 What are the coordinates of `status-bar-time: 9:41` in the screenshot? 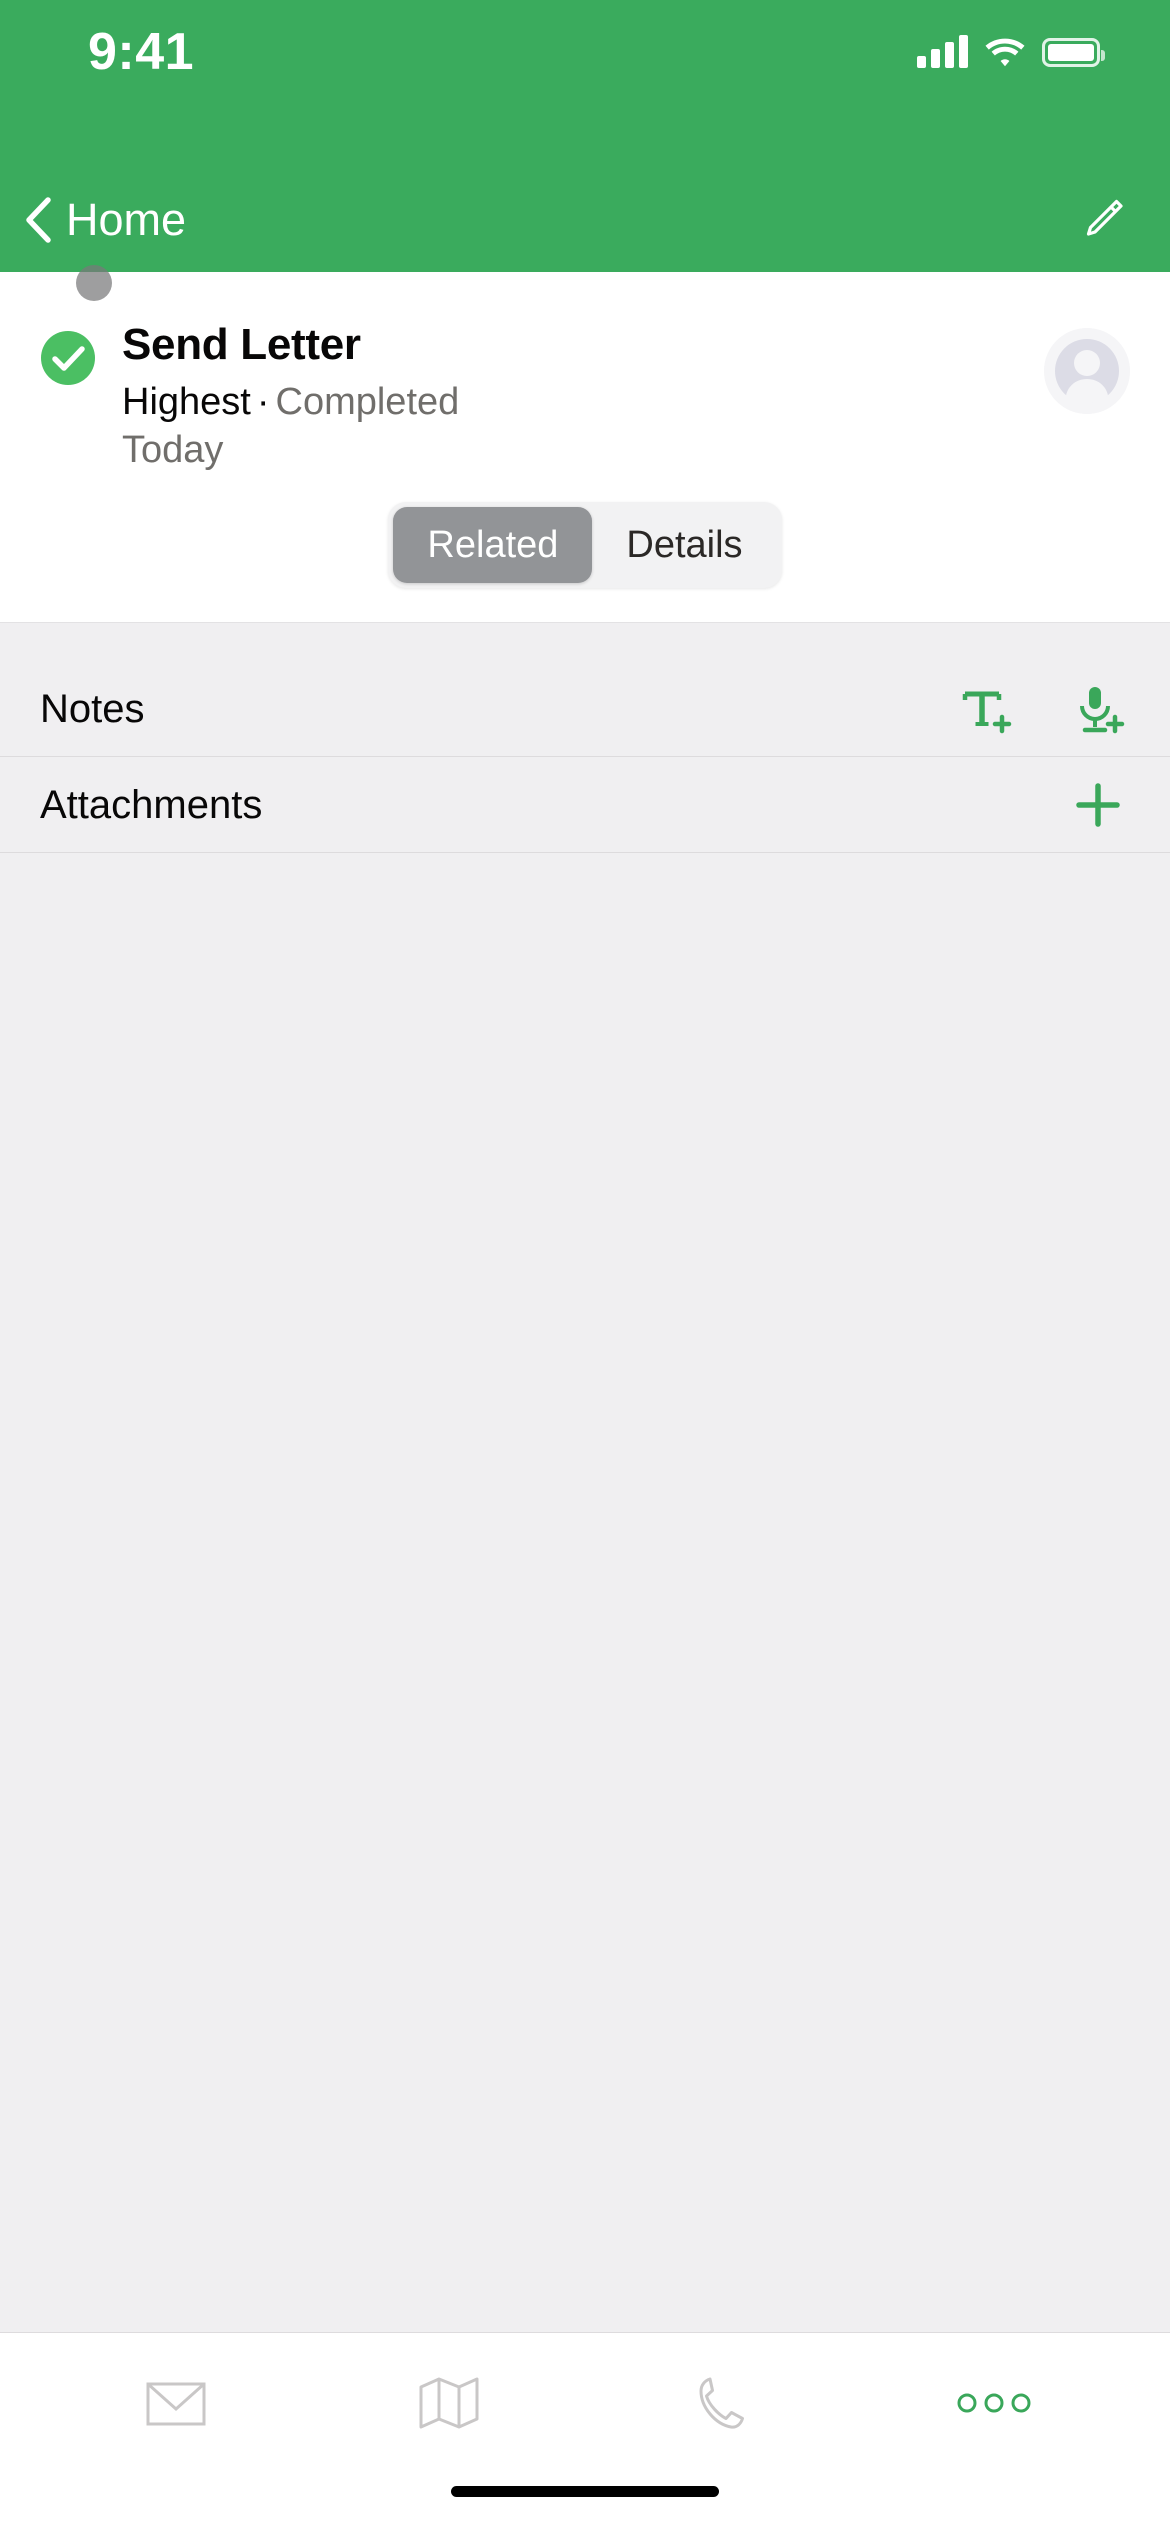 It's located at (141, 52).